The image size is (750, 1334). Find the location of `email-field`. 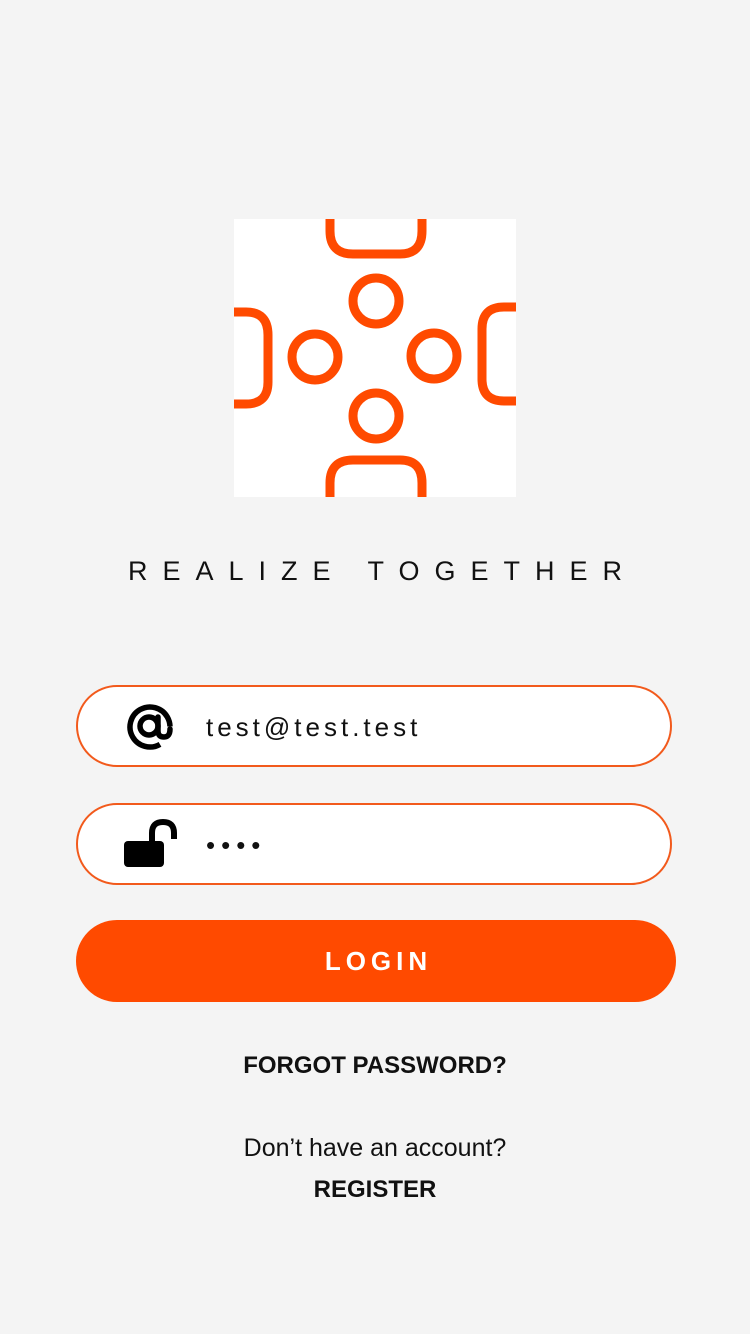

email-field is located at coordinates (374, 726).